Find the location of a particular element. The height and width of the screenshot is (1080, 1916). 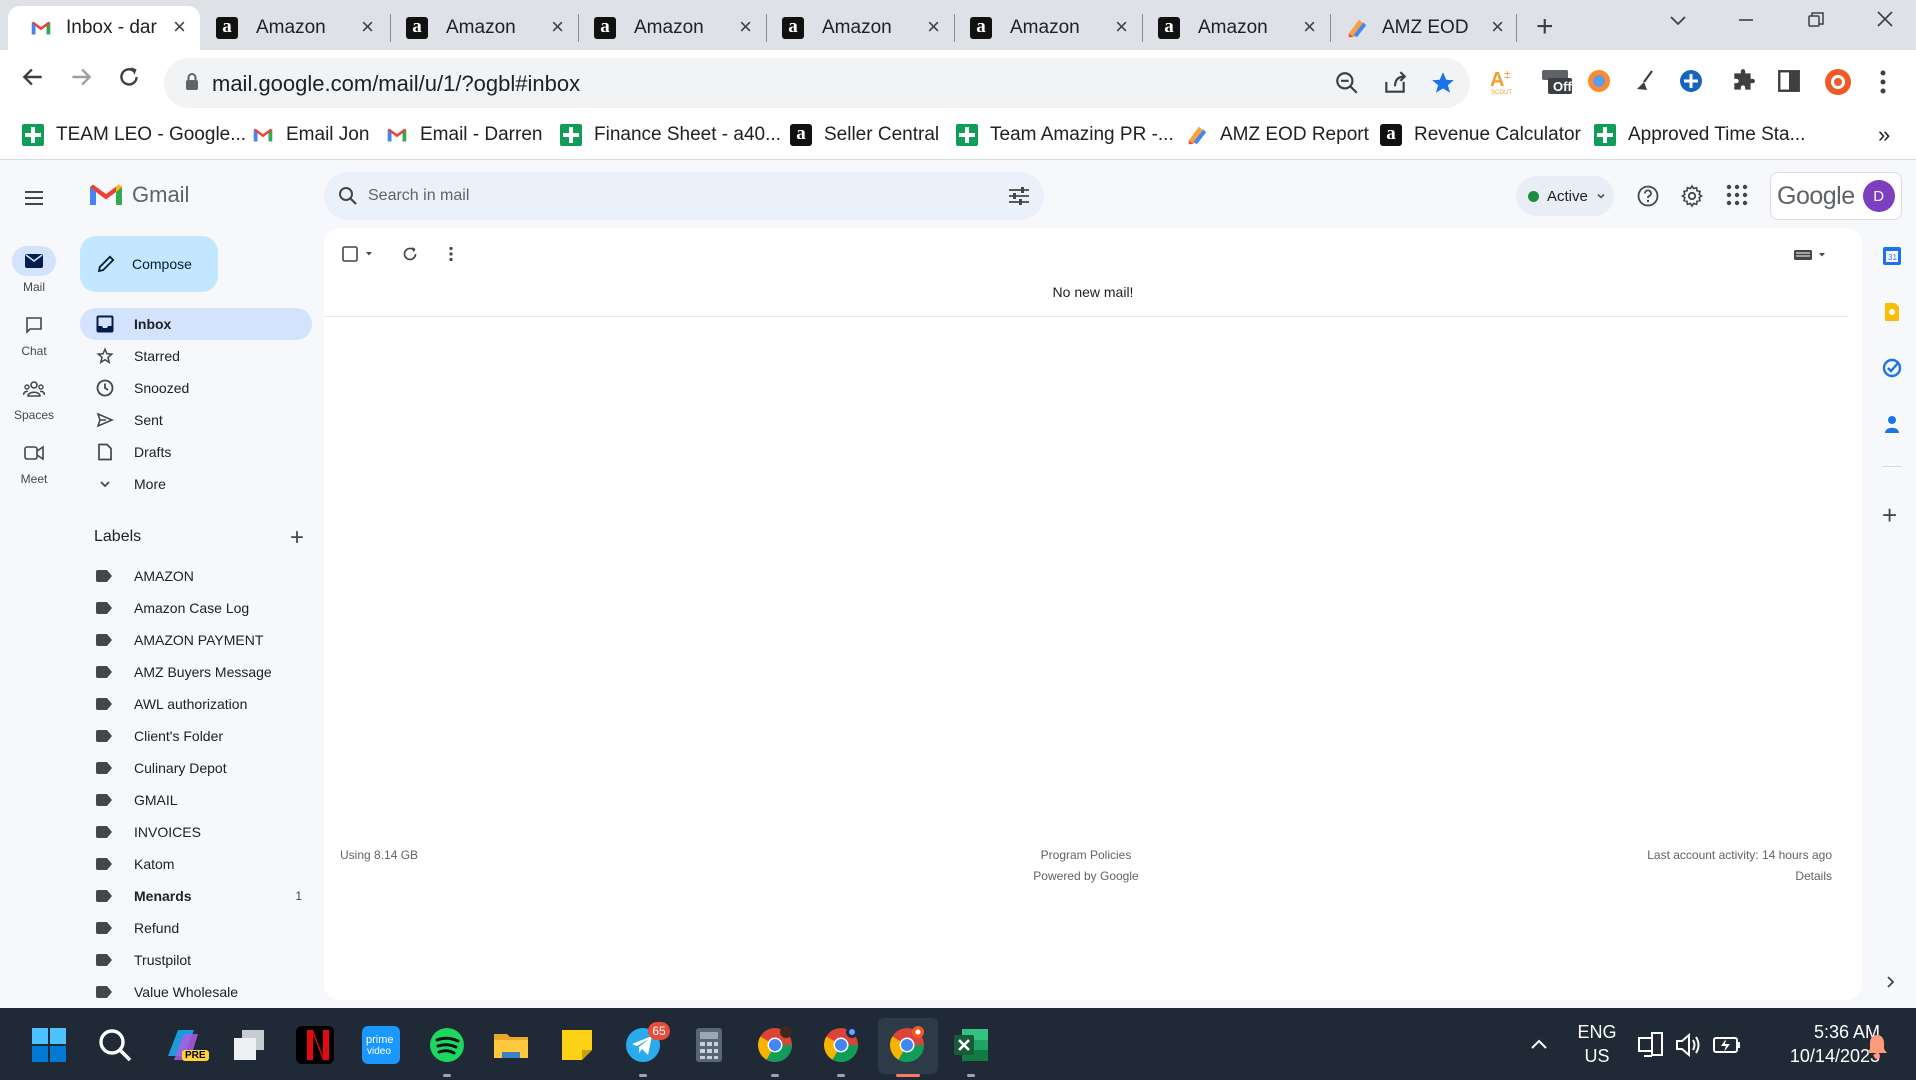

file-explorer-icon is located at coordinates (511, 1045).